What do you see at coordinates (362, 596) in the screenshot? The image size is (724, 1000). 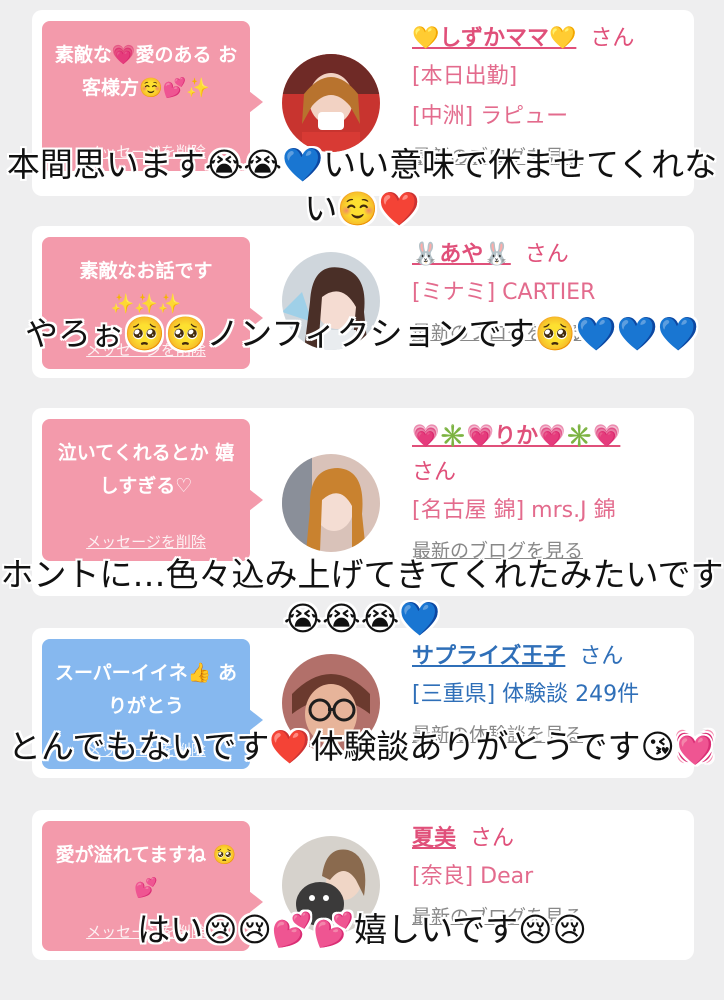 I see `overlay-caption: ホントに…色々込み上げてきてくれたみたいです😭😭😭💙` at bounding box center [362, 596].